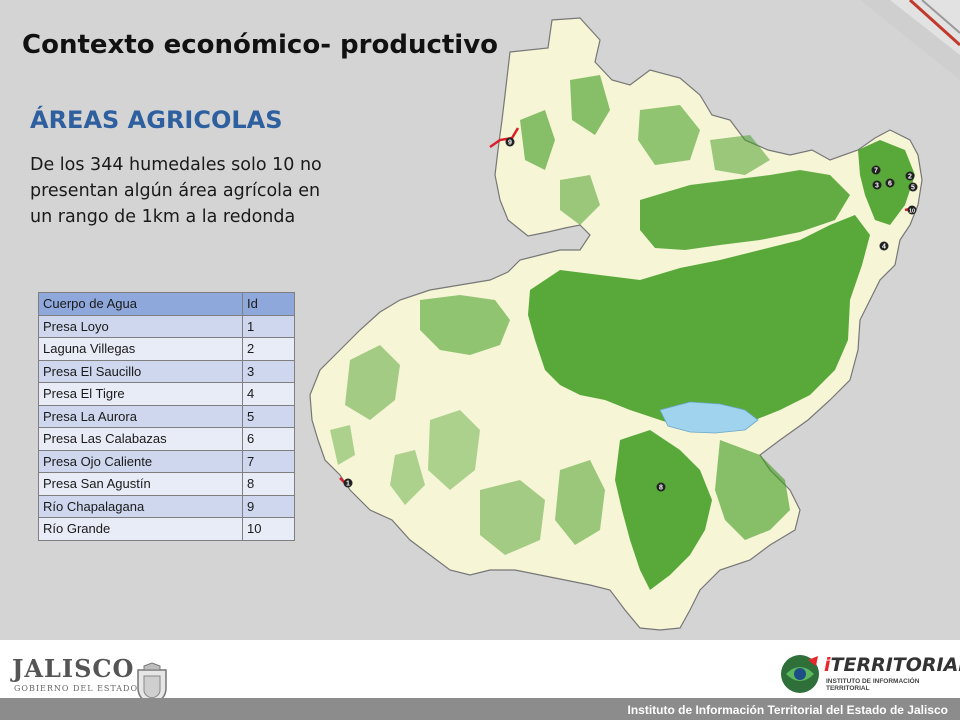 The width and height of the screenshot is (960, 720). I want to click on svg-text: 8, so click(661, 488).